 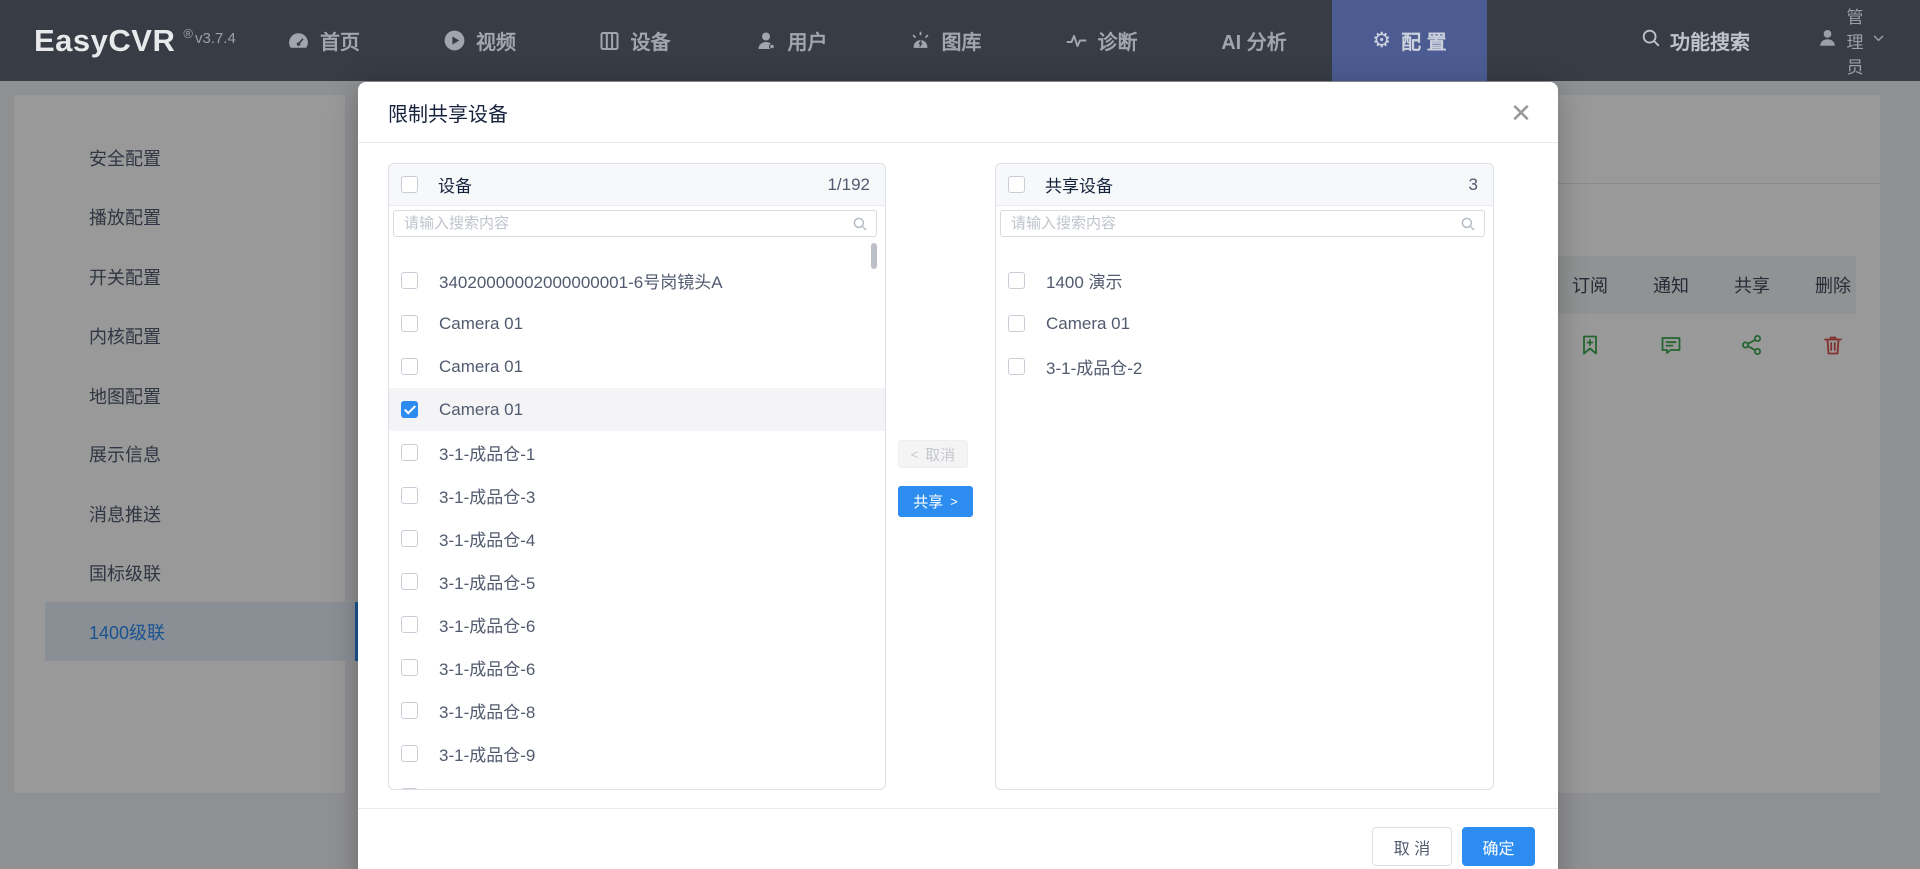 I want to click on transfer-to-target-label: 共享, so click(x=928, y=502).